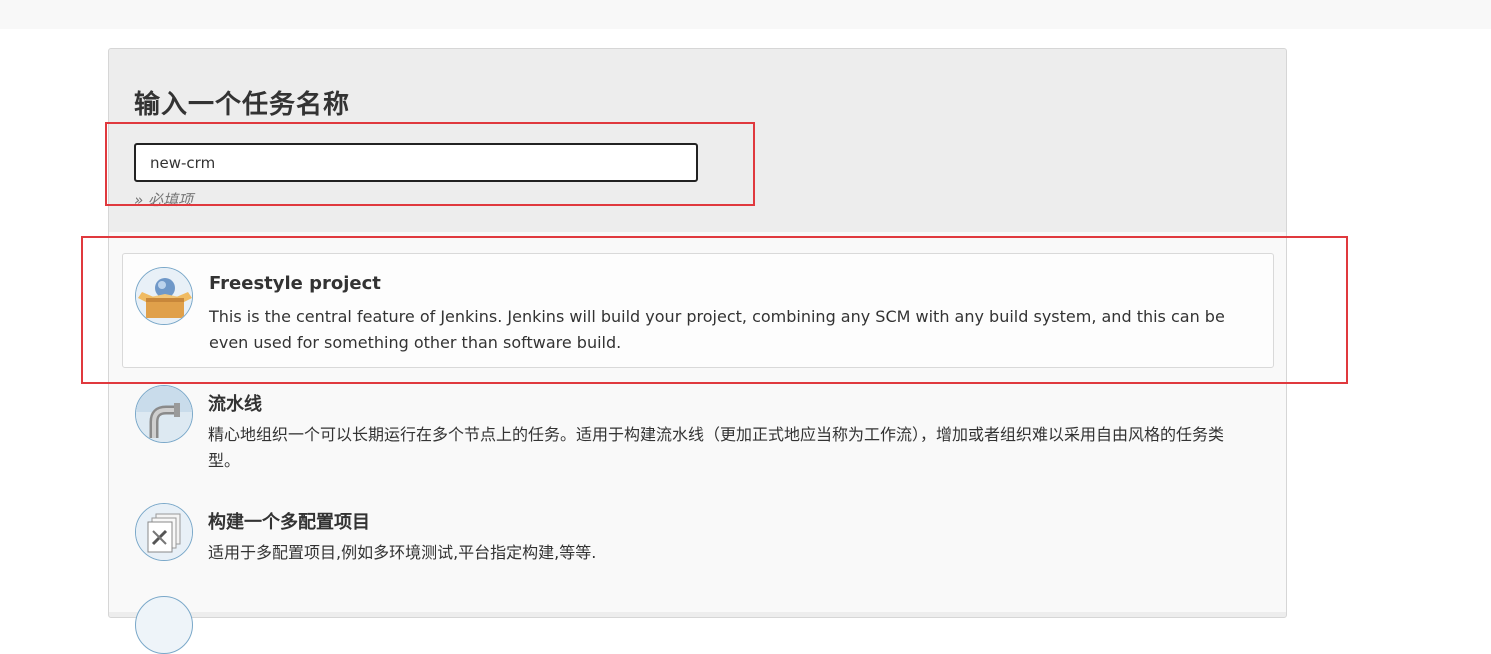  Describe the element at coordinates (289, 522) in the screenshot. I see `item-type-name: 构建一个多配置项目` at that location.